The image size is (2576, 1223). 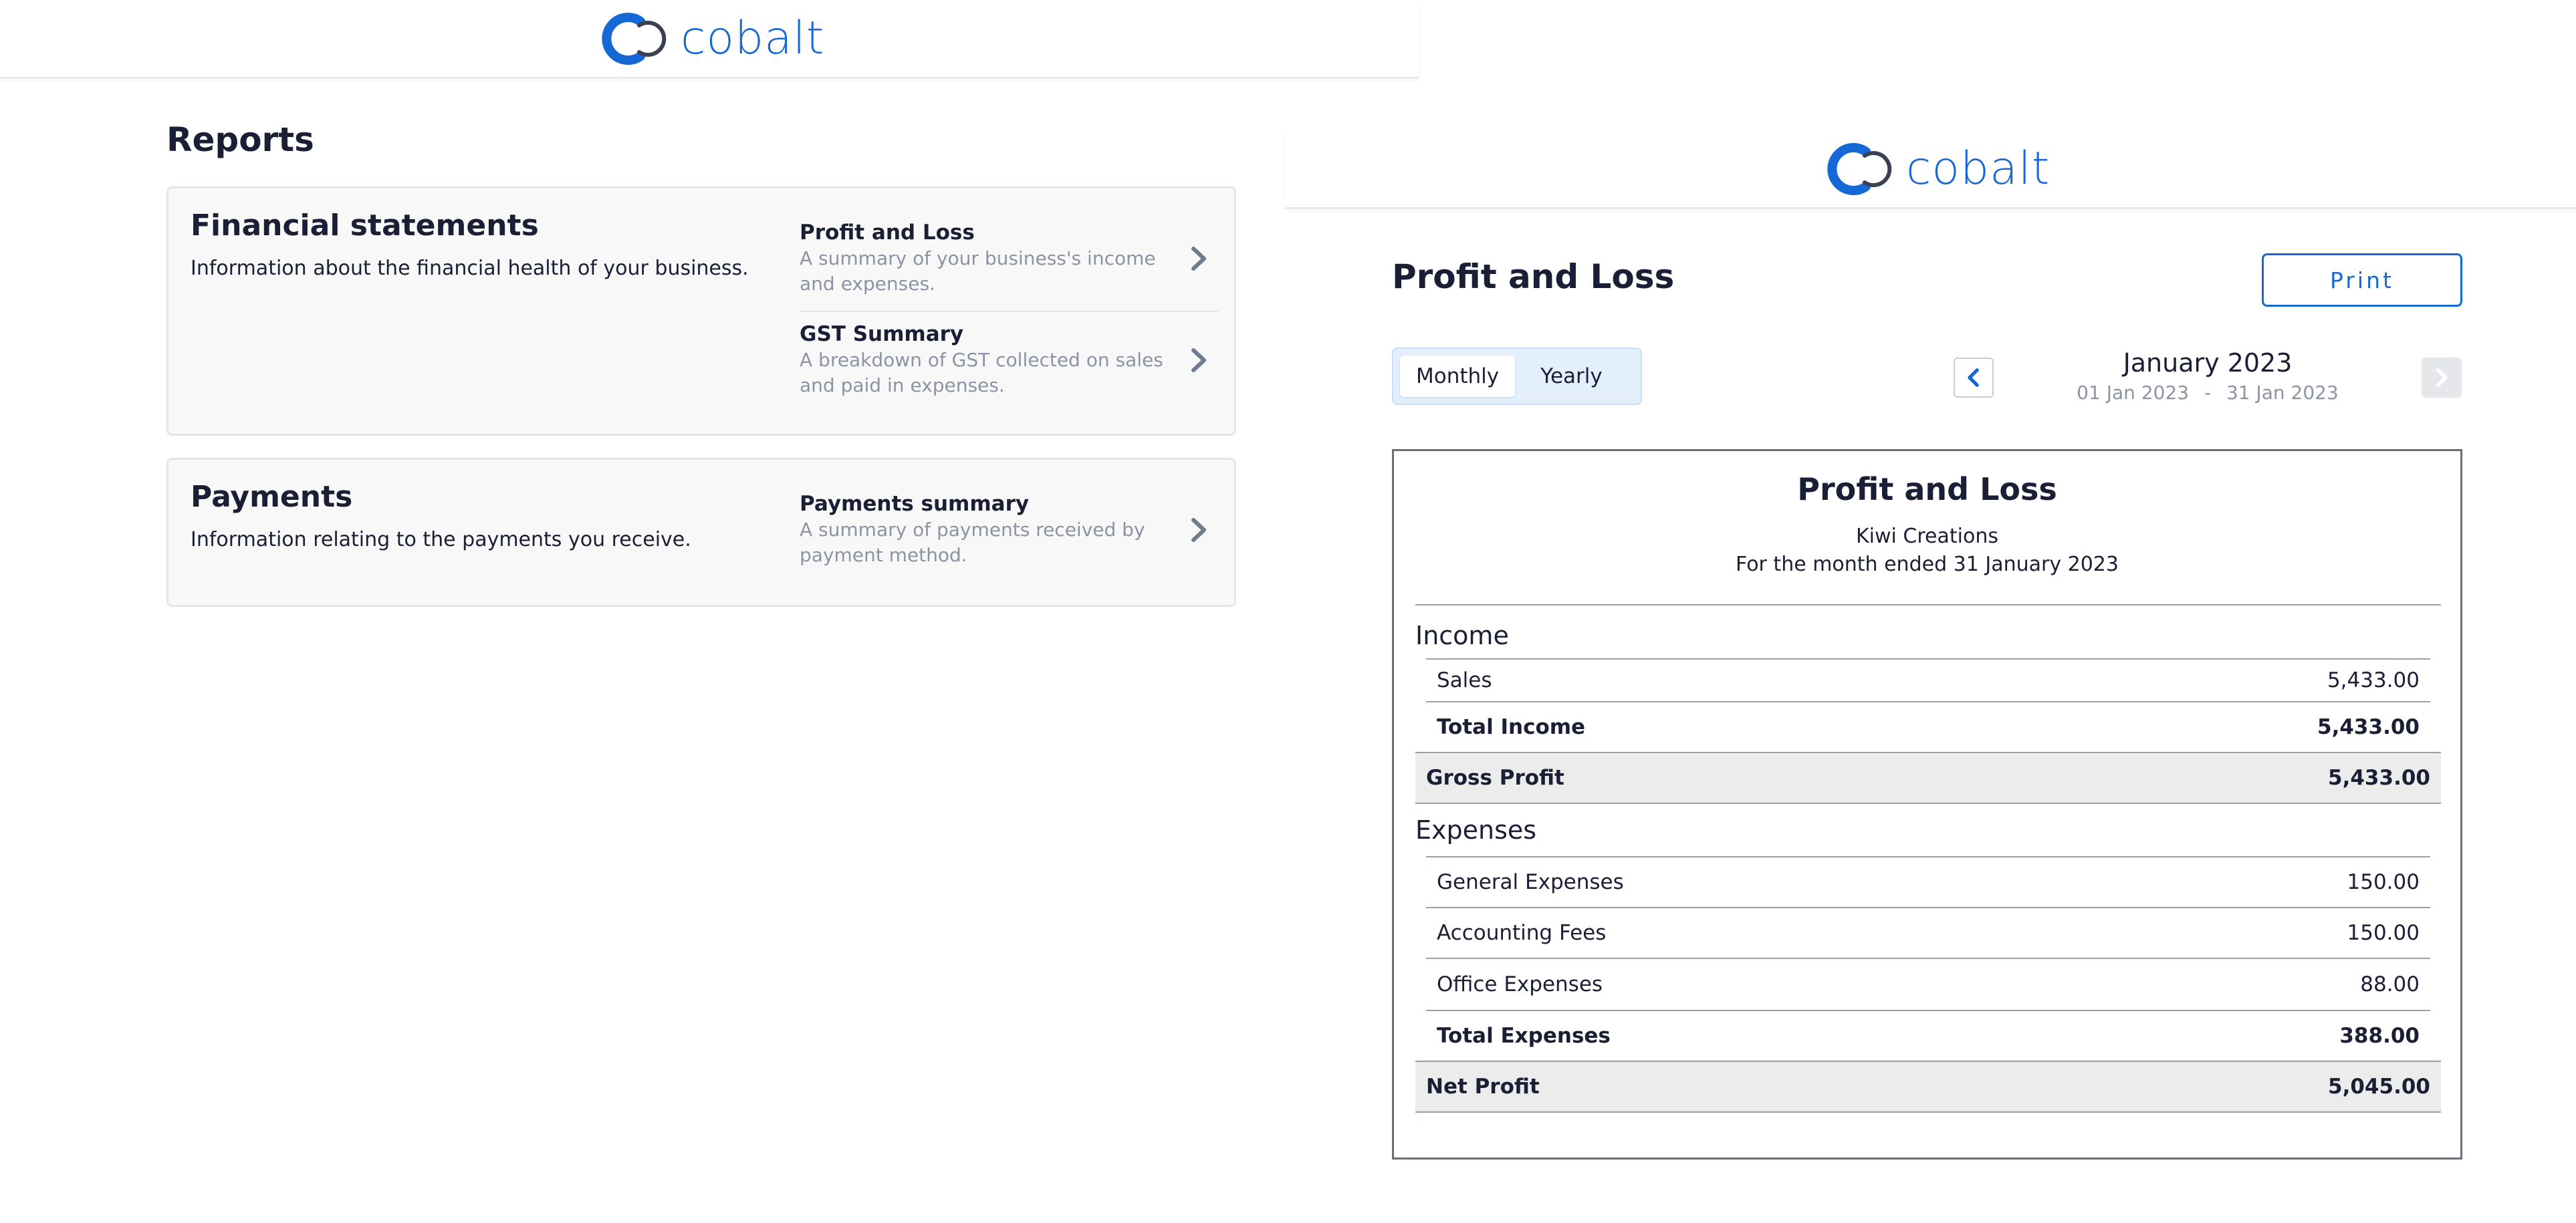 I want to click on statement-period: For the month ended 31 January 2023, so click(x=1927, y=564).